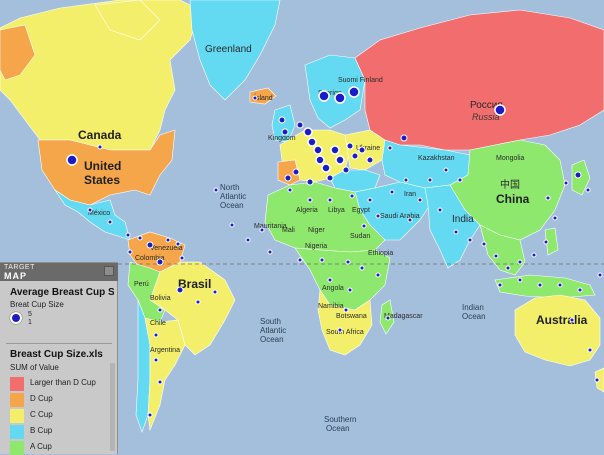 The height and width of the screenshot is (455, 604). What do you see at coordinates (62, 432) in the screenshot?
I see `legend-item-b-cup: B Cup` at bounding box center [62, 432].